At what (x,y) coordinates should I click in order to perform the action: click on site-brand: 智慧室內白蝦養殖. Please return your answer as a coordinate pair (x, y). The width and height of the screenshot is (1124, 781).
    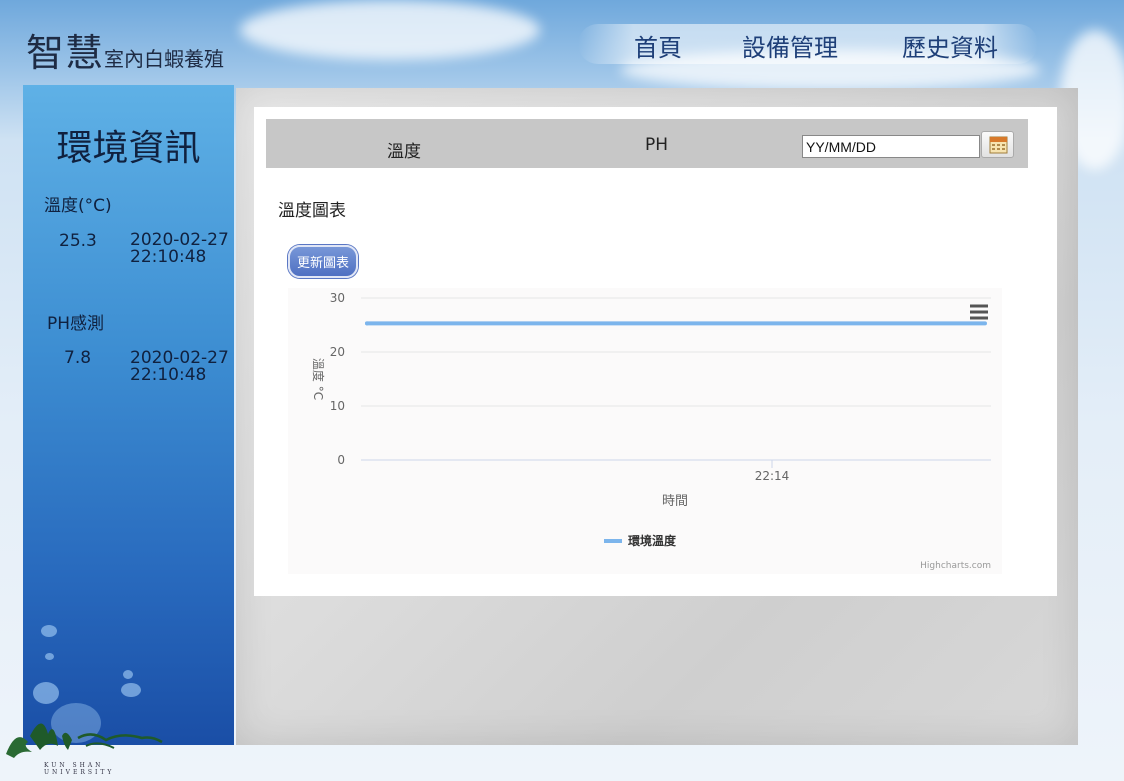
    Looking at the image, I should click on (125, 49).